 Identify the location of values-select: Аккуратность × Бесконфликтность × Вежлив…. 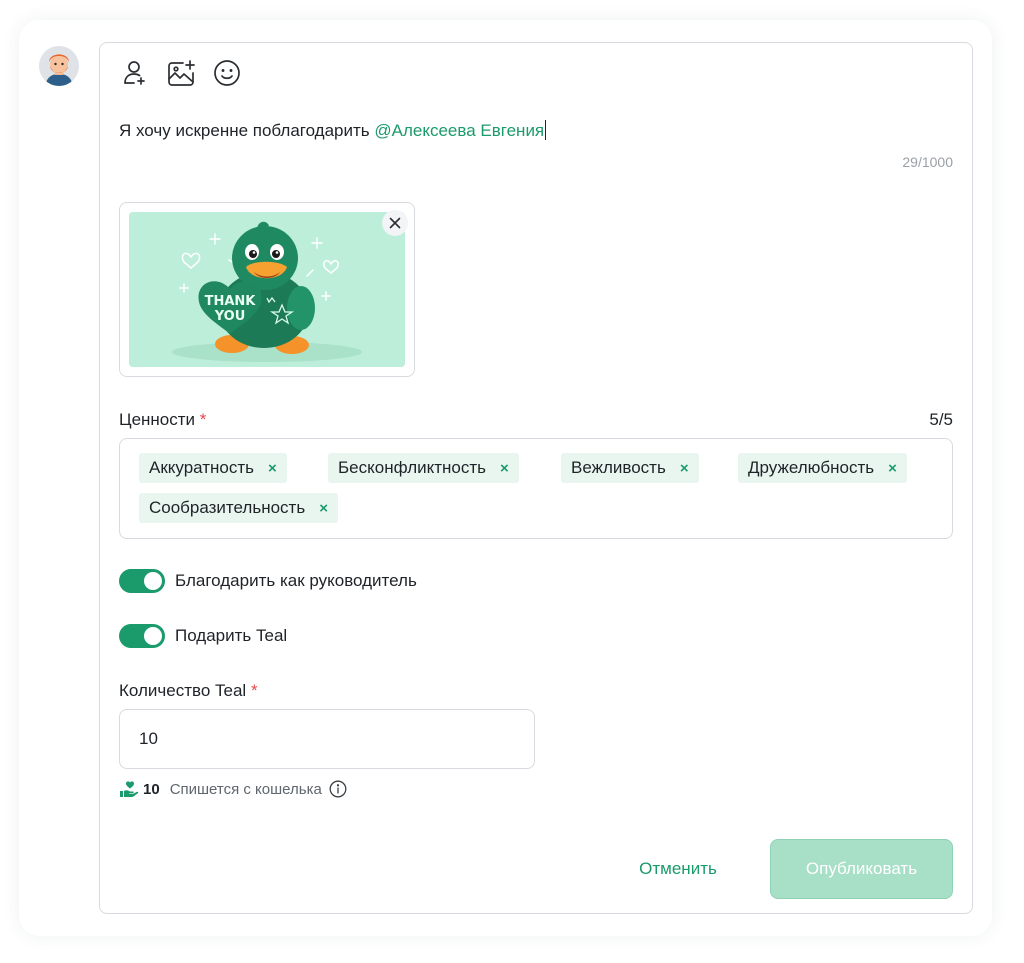
(536, 488).